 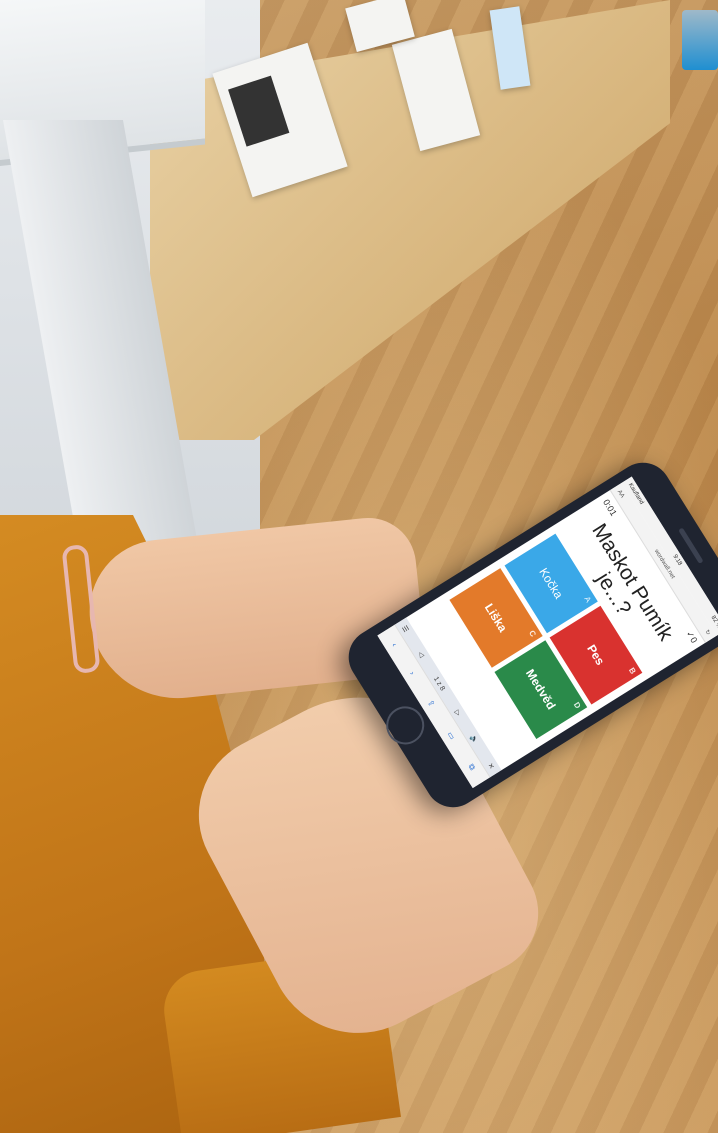 What do you see at coordinates (452, 735) in the screenshot?
I see `bookmarks-icon: ▭` at bounding box center [452, 735].